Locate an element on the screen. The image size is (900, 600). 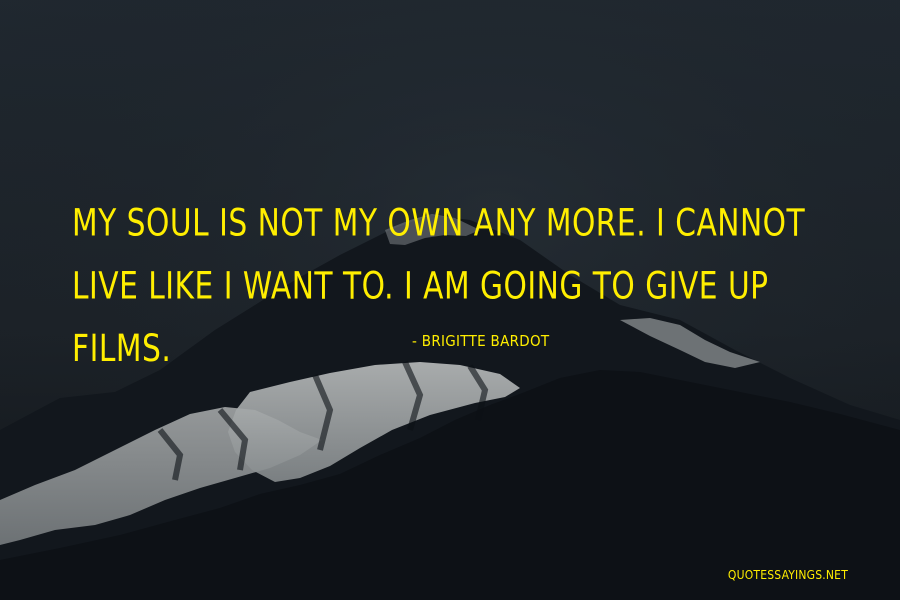
site-watermark: QUOTESSAYINGS.NET is located at coordinates (787, 575).